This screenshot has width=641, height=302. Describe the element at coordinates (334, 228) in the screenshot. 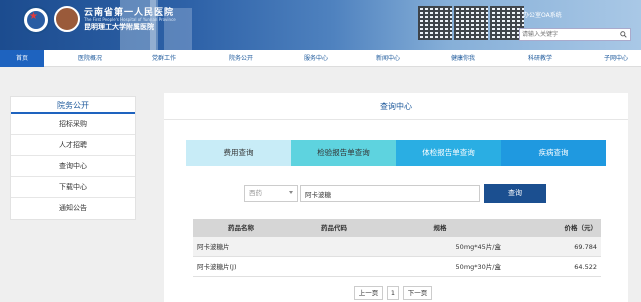

I see `column-header-code: 药品代码` at that location.